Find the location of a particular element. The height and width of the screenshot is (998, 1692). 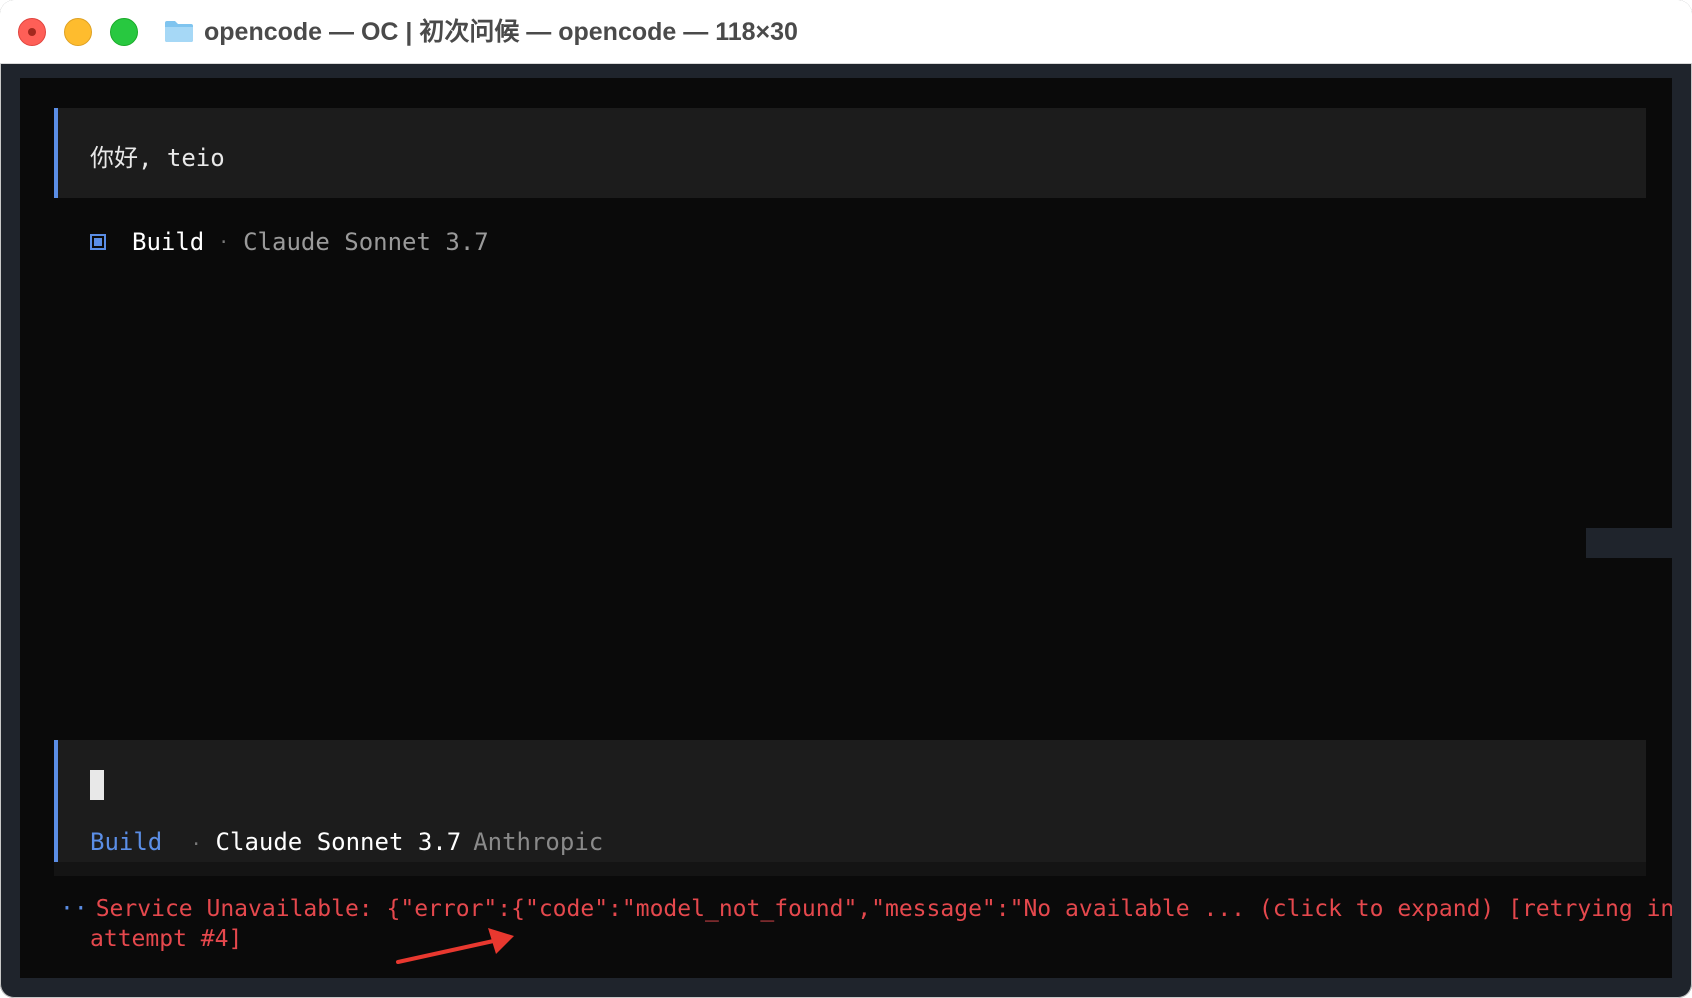

agent-square-icon is located at coordinates (98, 242).